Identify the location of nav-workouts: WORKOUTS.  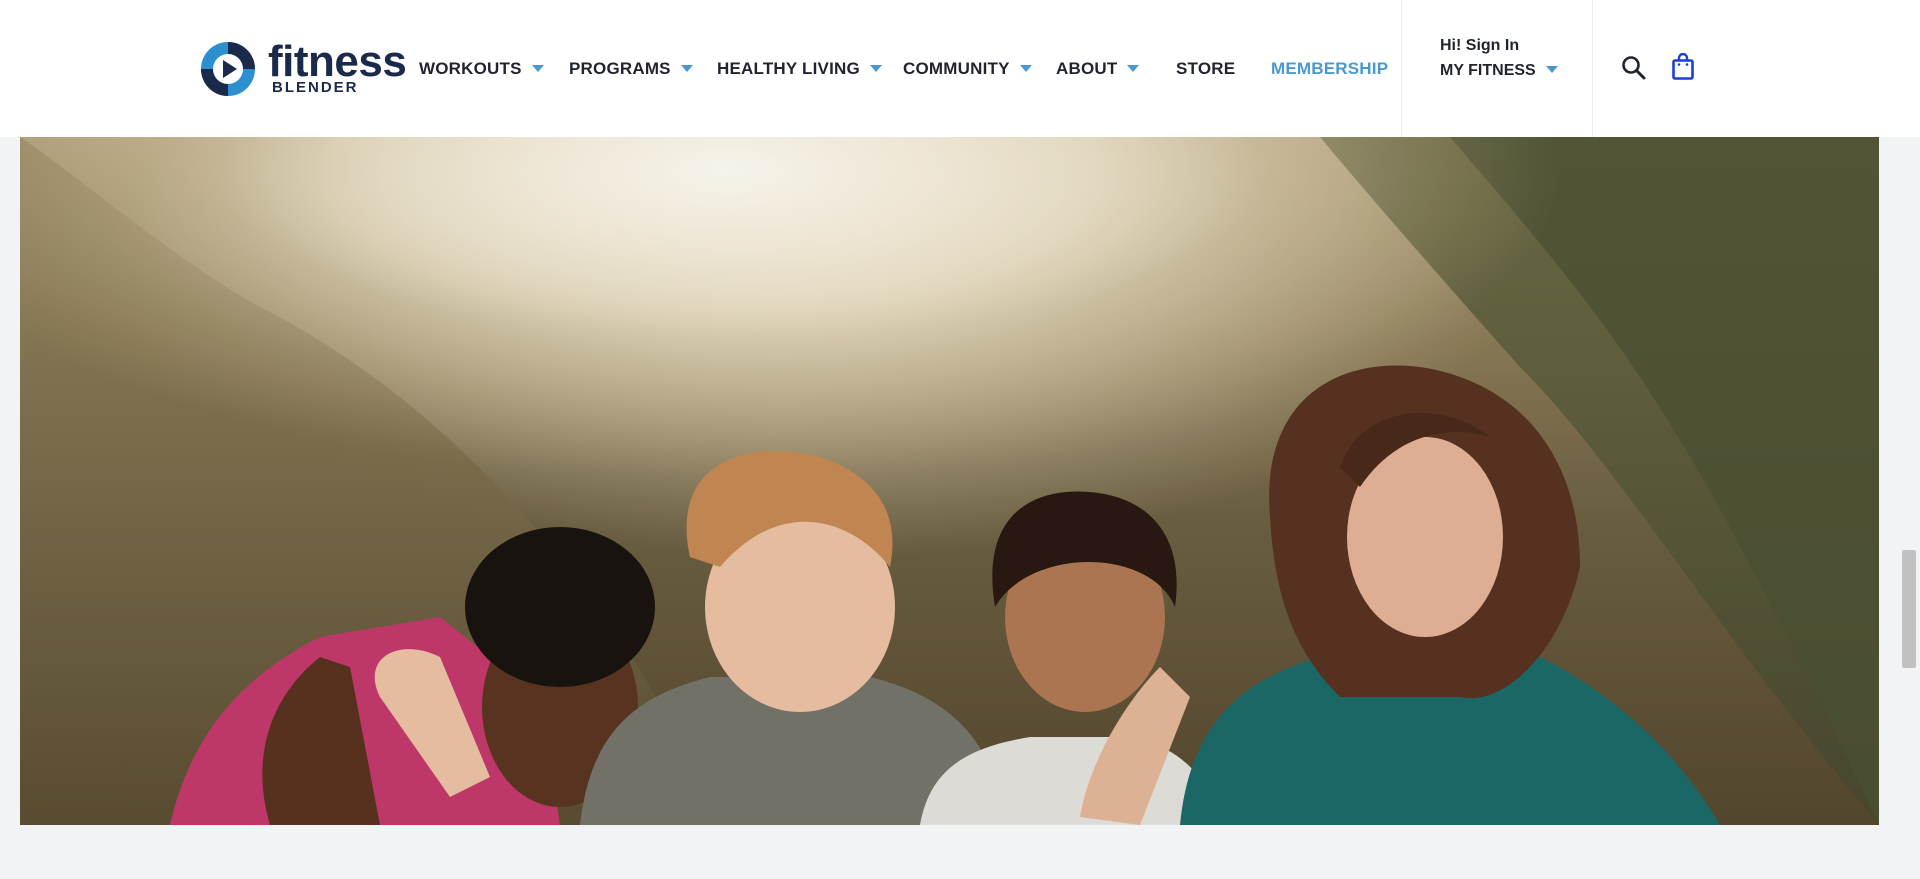
(481, 69).